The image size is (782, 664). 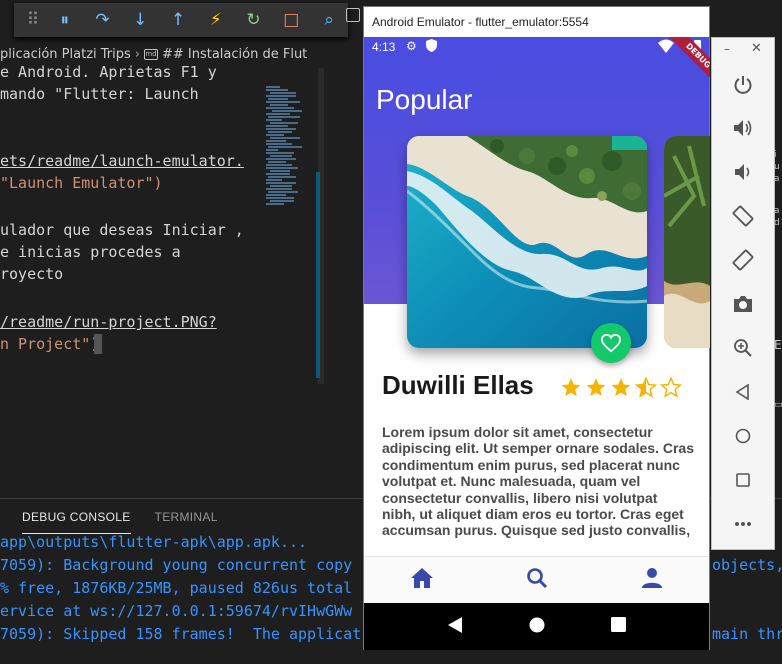 I want to click on code-line: e inicias procedes a, so click(x=90, y=252).